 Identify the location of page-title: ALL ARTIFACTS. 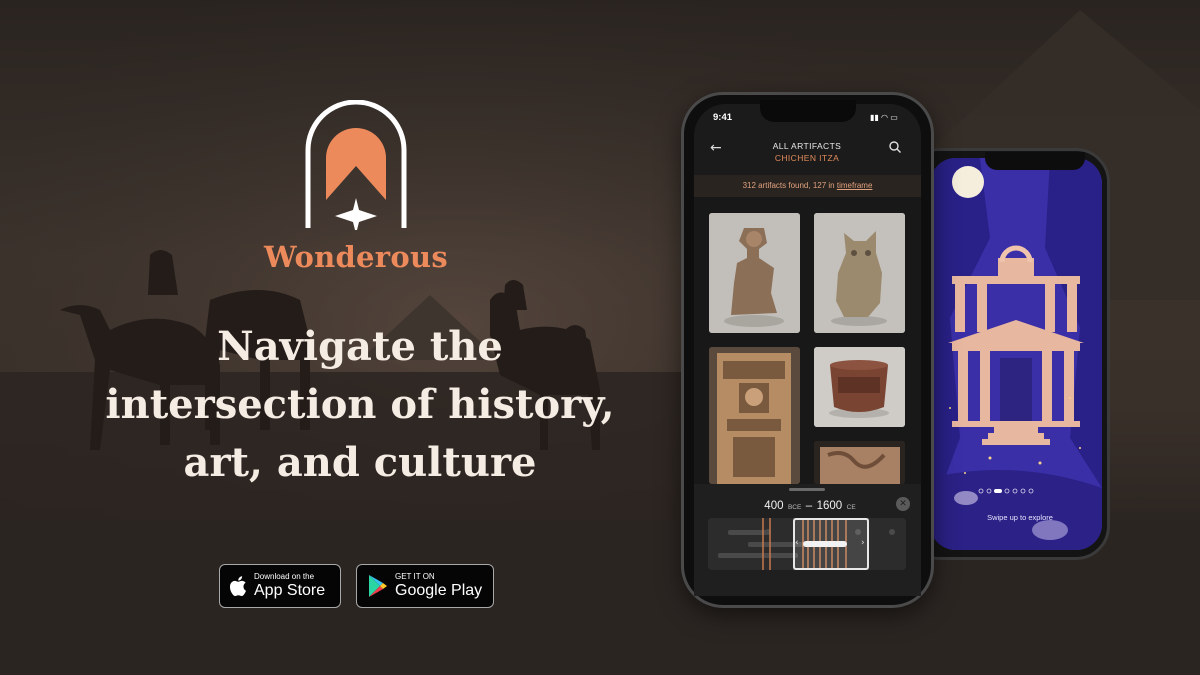
(807, 146).